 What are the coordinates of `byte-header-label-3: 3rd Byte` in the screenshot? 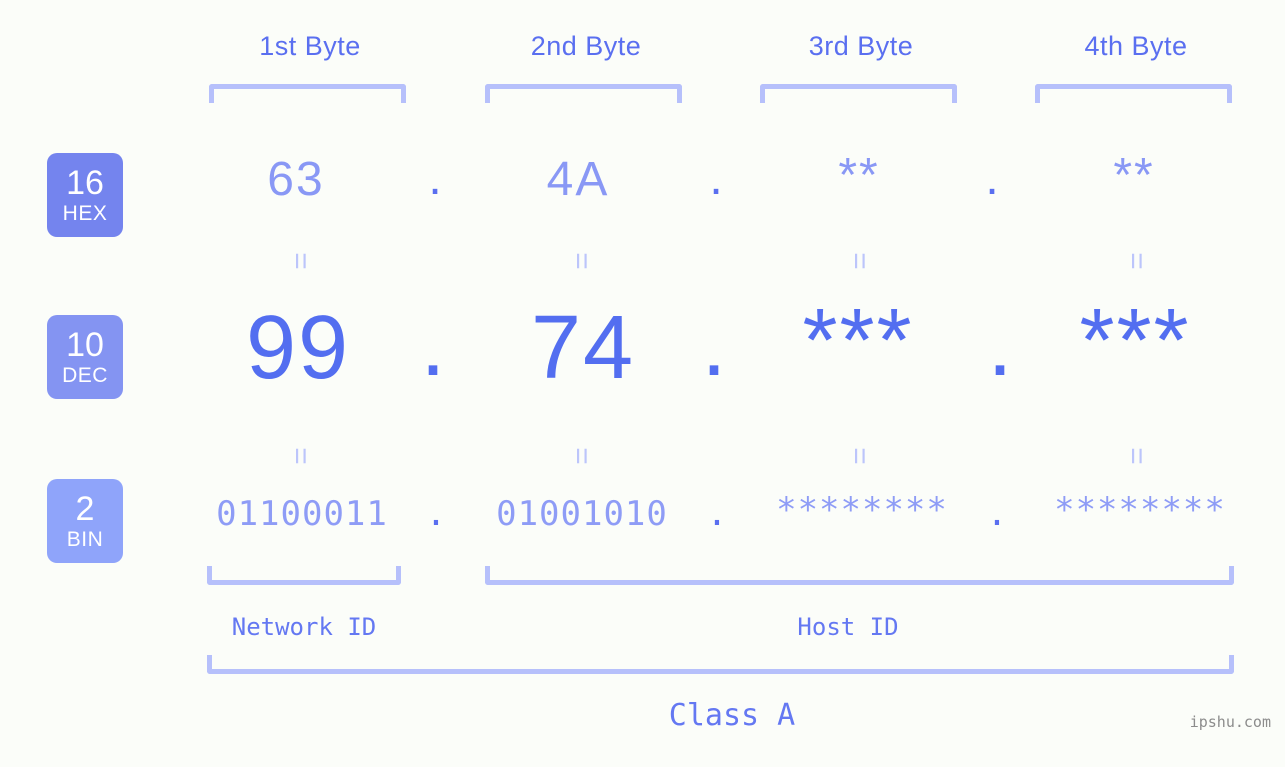 It's located at (861, 46).